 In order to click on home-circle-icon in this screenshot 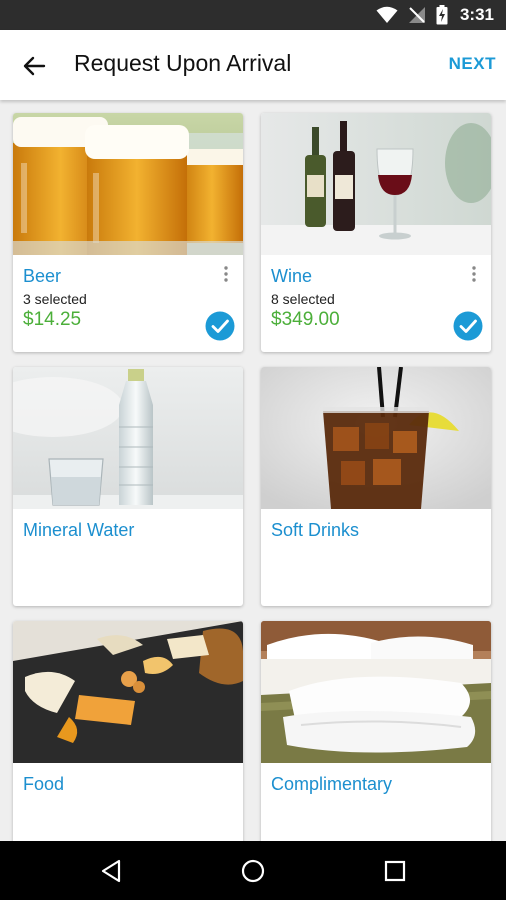, I will do `click(253, 871)`.